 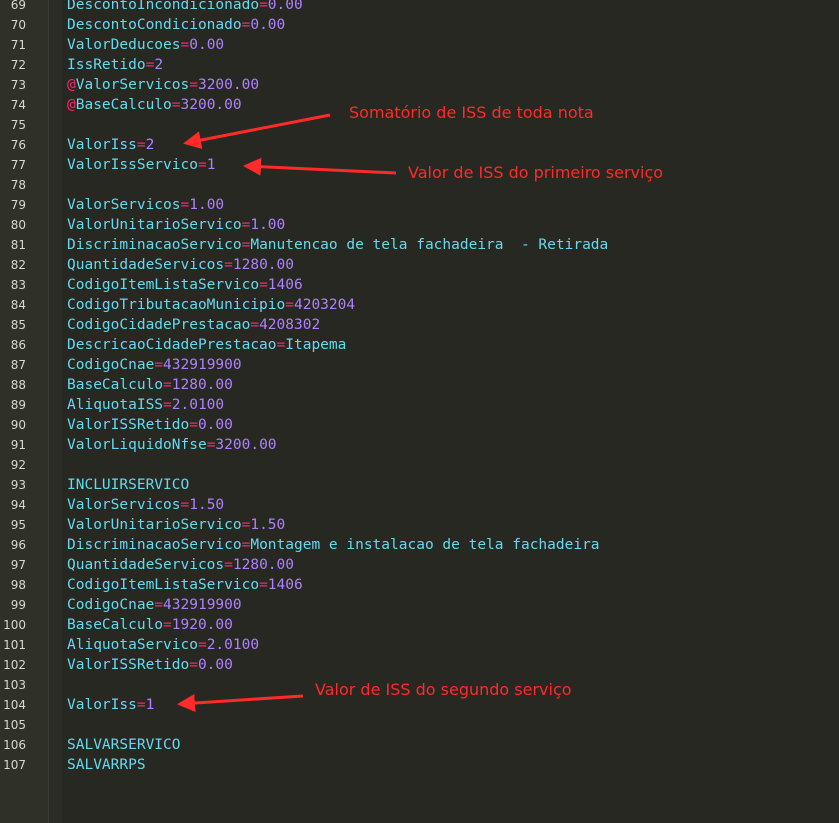 What do you see at coordinates (419, 505) in the screenshot?
I see `code-line: 94 ValorServicos=1.50` at bounding box center [419, 505].